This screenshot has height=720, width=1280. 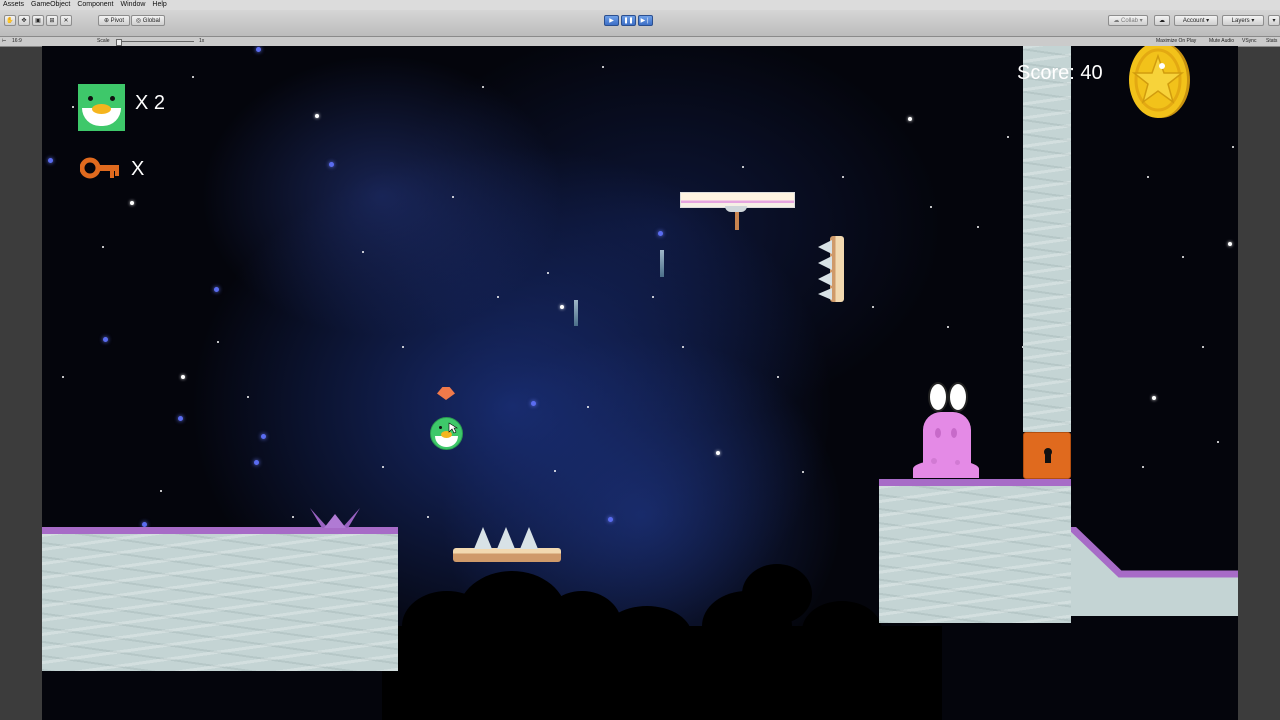 I want to click on menu-gameobject: GameObject, so click(x=51, y=5).